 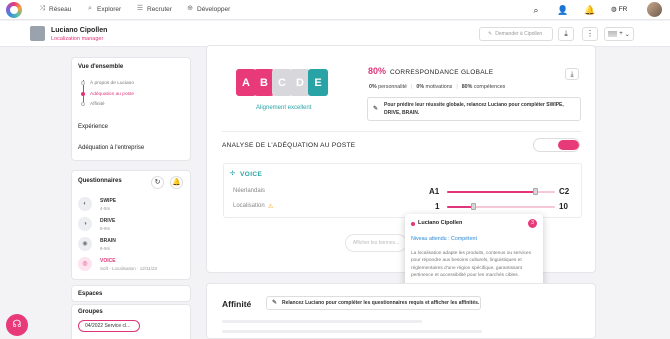 What do you see at coordinates (83, 94) in the screenshot?
I see `timeline-dot-active` at bounding box center [83, 94].